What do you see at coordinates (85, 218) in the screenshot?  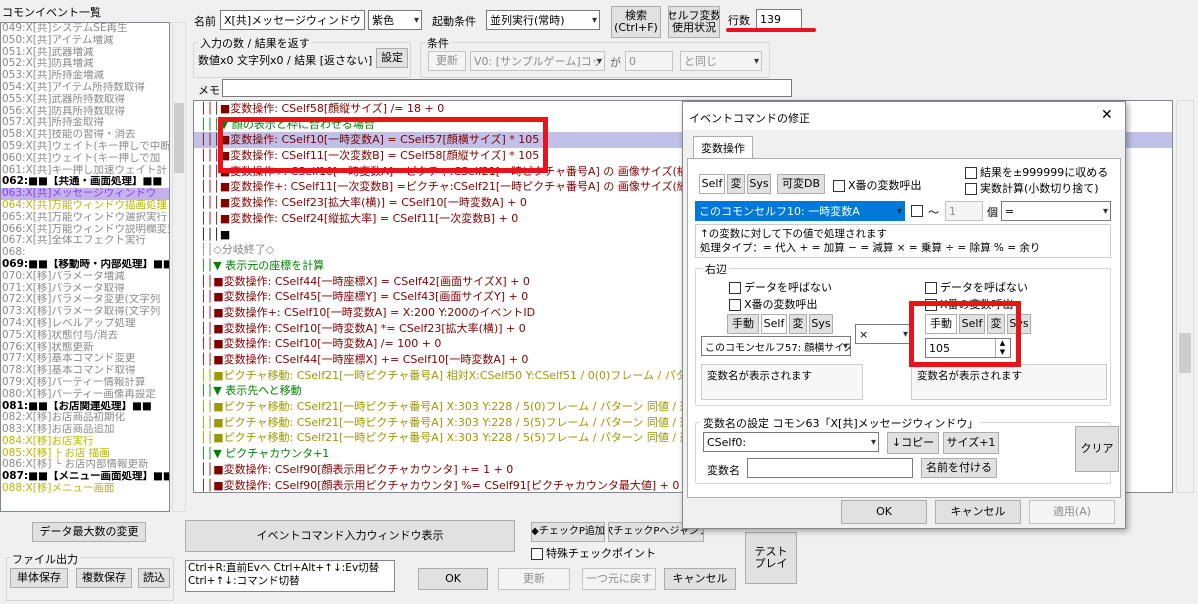 I see `event-list-item: 065:X[共]万能ウィンドウ選択実行` at bounding box center [85, 218].